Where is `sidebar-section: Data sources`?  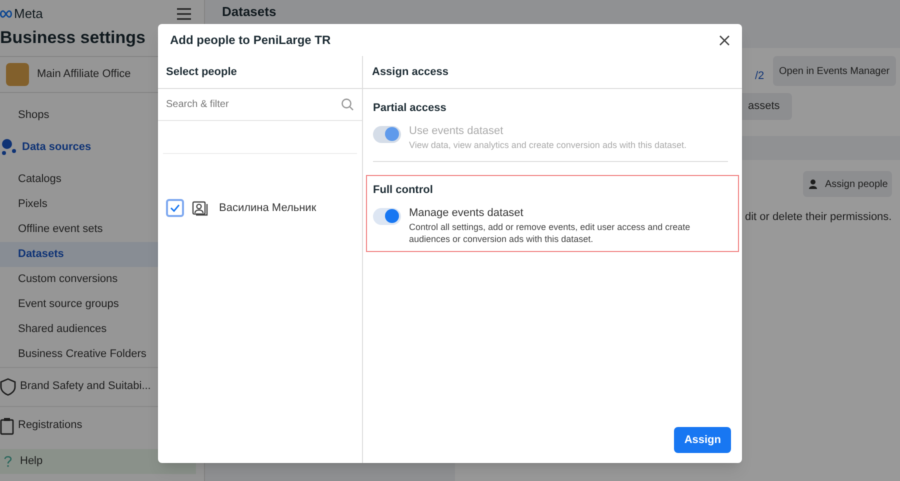 sidebar-section: Data sources is located at coordinates (102, 147).